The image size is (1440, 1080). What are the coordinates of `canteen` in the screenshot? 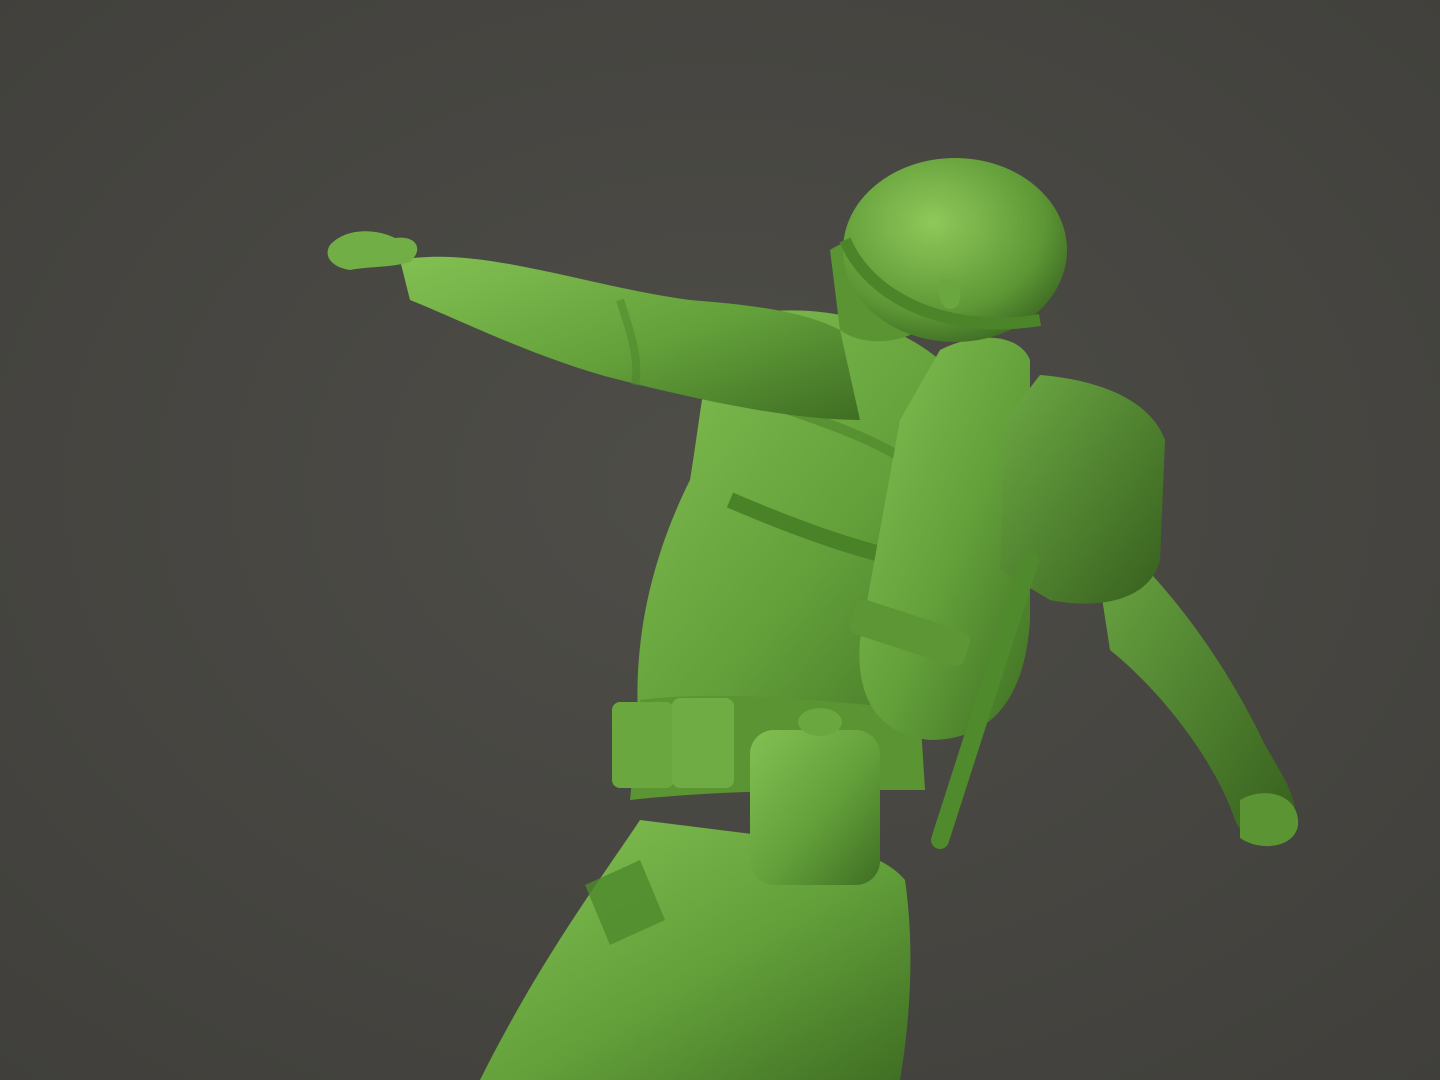 It's located at (815, 807).